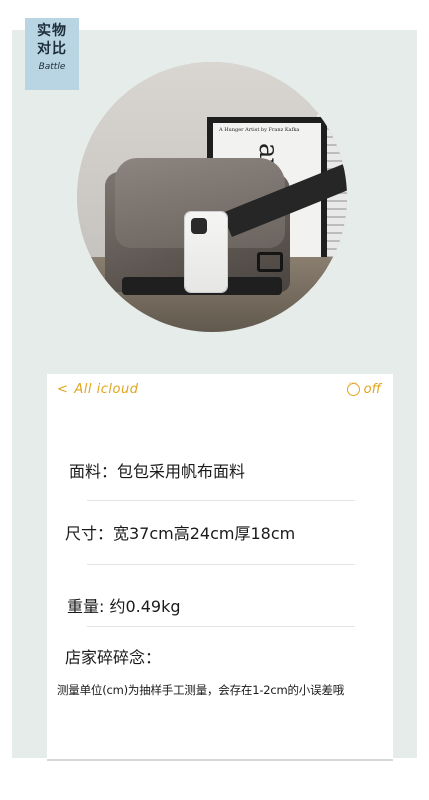 The width and height of the screenshot is (429, 800). What do you see at coordinates (113, 657) in the screenshot?
I see `shop-notes-title: 店家碎碎念：` at bounding box center [113, 657].